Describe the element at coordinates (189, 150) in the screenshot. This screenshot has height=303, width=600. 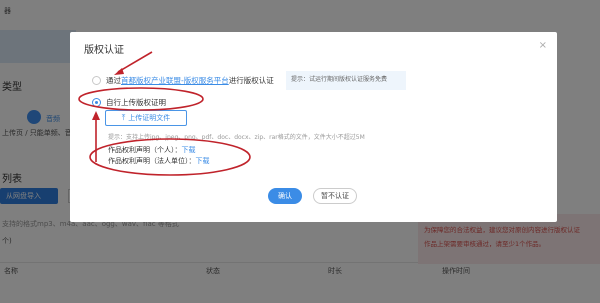
I see `download-personal-link: 下载` at that location.